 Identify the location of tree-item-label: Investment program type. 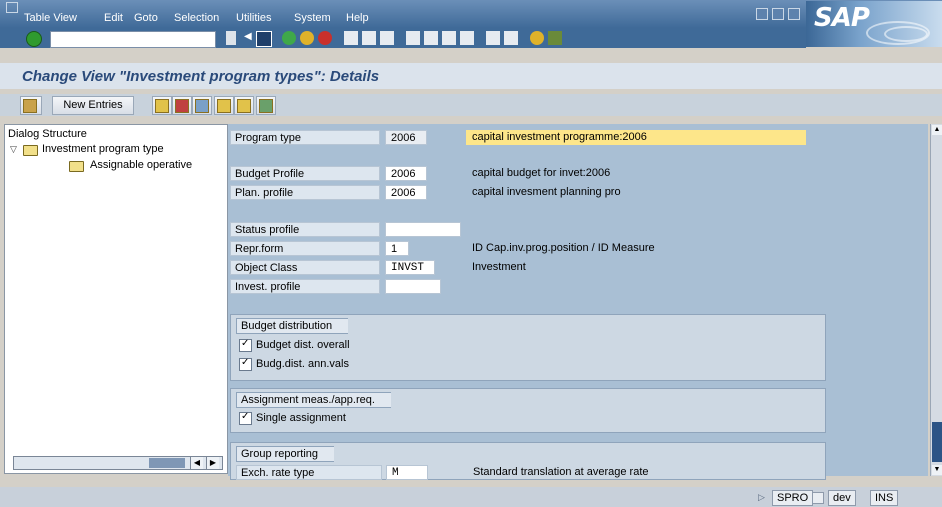
(103, 149).